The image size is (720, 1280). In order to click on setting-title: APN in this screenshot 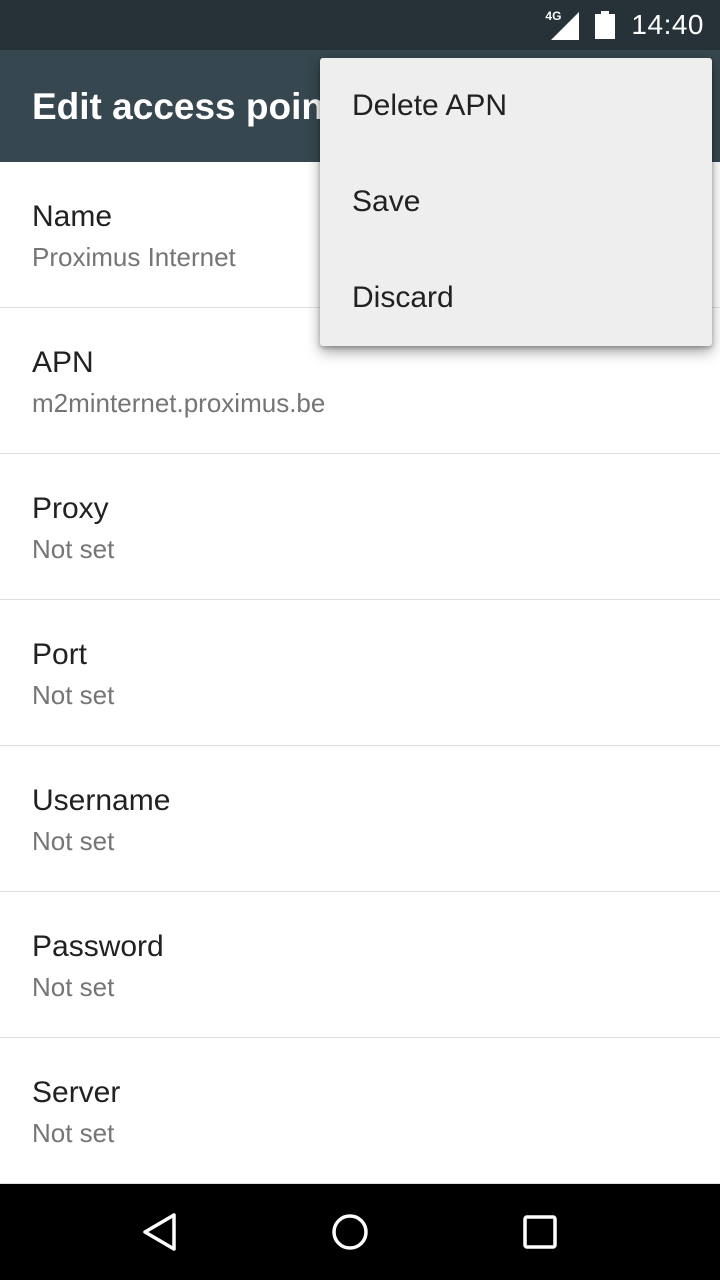, I will do `click(63, 362)`.